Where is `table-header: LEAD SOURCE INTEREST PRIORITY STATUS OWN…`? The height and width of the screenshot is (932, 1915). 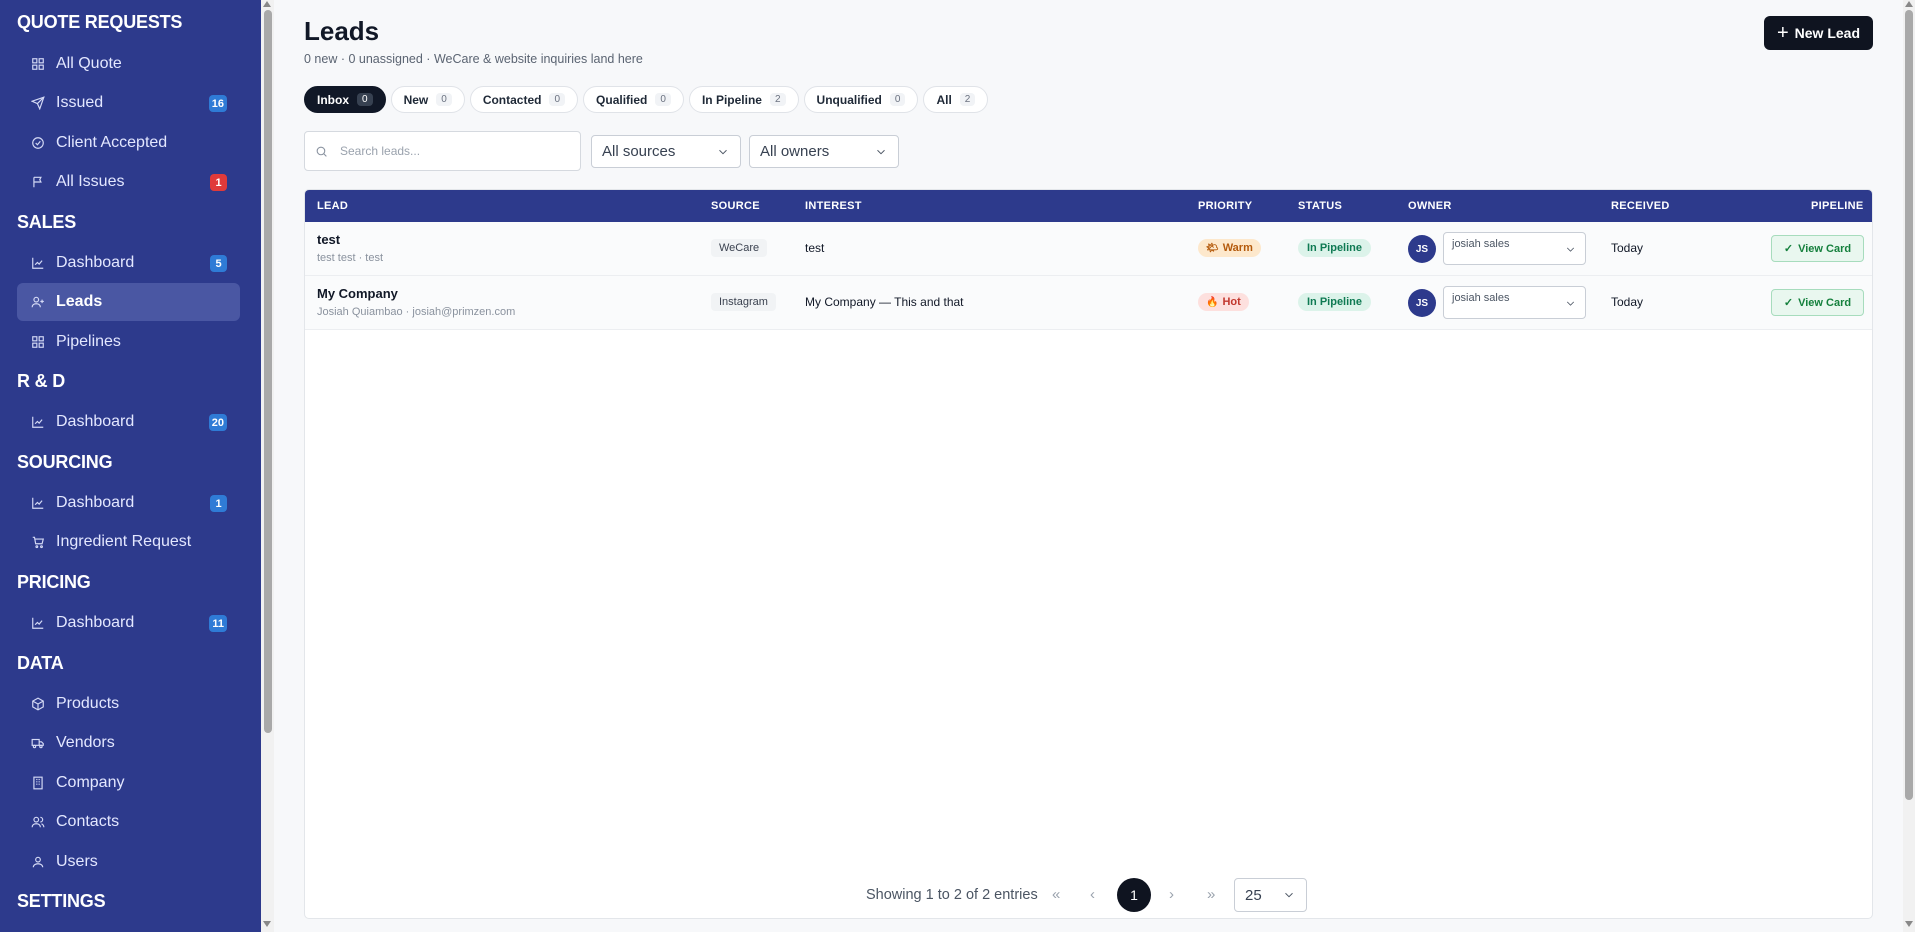 table-header: LEAD SOURCE INTEREST PRIORITY STATUS OWN… is located at coordinates (1088, 206).